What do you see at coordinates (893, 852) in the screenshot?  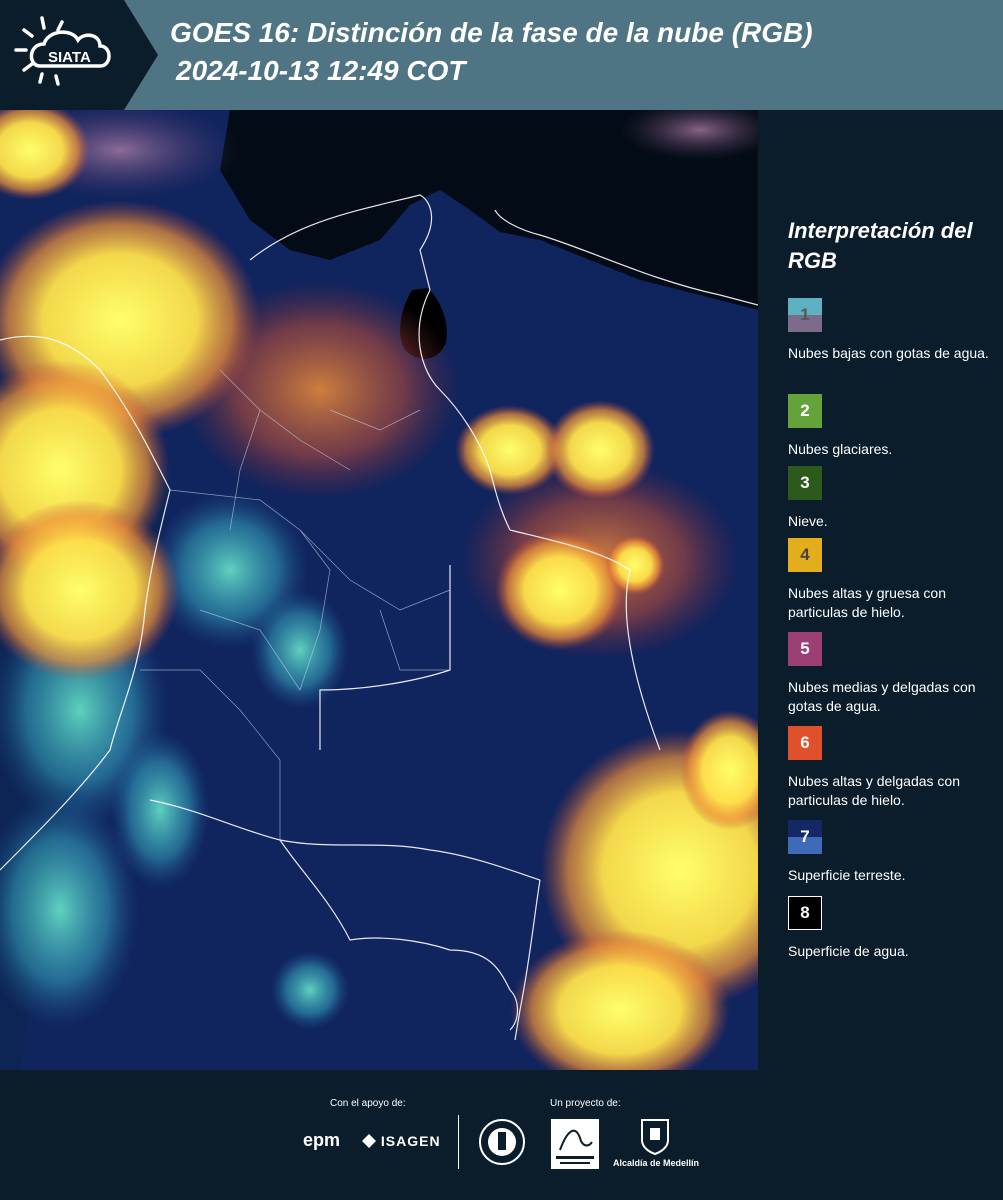 I see `legend-item-7: 7 Superficie terreste.` at bounding box center [893, 852].